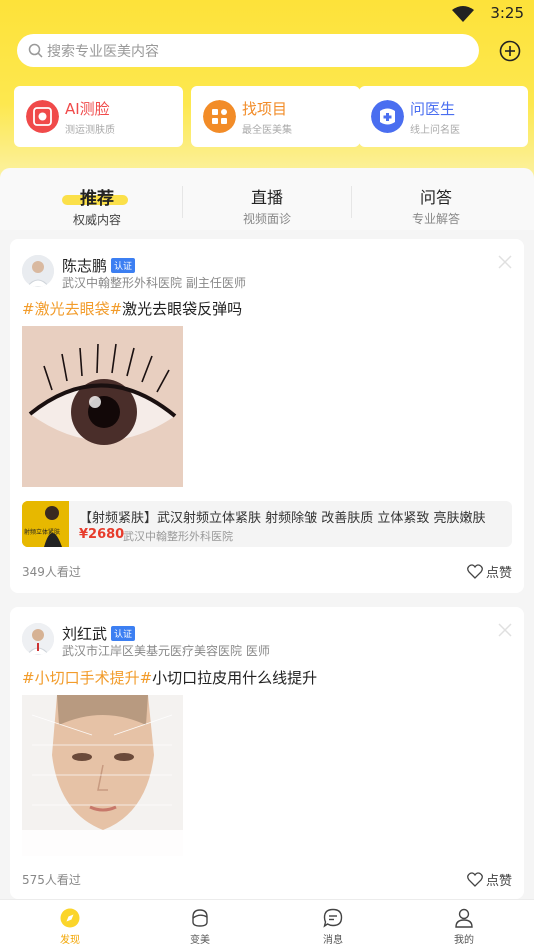 The width and height of the screenshot is (534, 949). What do you see at coordinates (463, 14) in the screenshot?
I see `wifi-icon` at bounding box center [463, 14].